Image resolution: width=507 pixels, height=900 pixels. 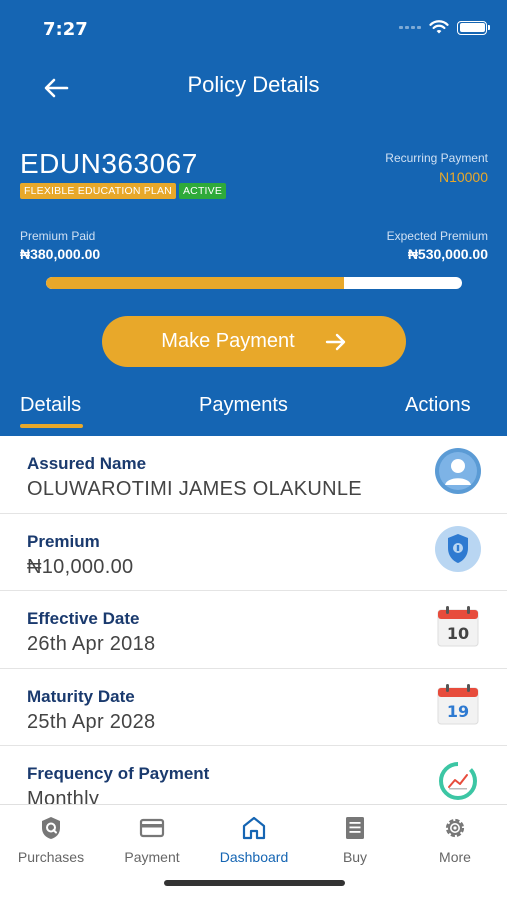 I want to click on signal-icon, so click(x=410, y=27).